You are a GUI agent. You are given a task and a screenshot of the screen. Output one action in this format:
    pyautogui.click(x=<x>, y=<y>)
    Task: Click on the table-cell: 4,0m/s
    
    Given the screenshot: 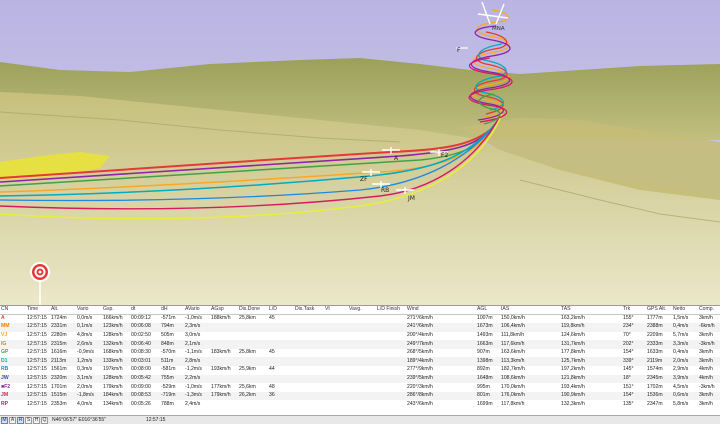 What is the action you would take?
    pyautogui.click(x=89, y=404)
    